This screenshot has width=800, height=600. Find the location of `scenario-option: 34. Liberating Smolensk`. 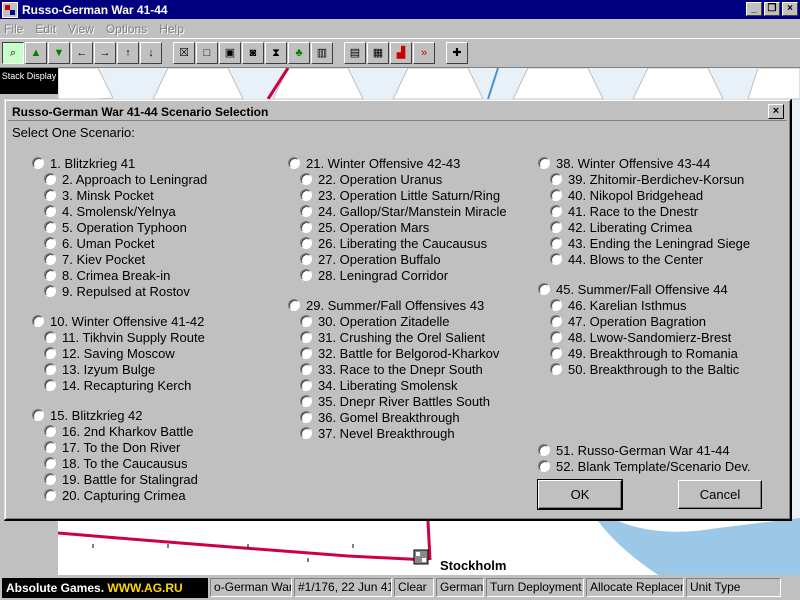

scenario-option: 34. Liberating Smolensk is located at coordinates (397, 385).